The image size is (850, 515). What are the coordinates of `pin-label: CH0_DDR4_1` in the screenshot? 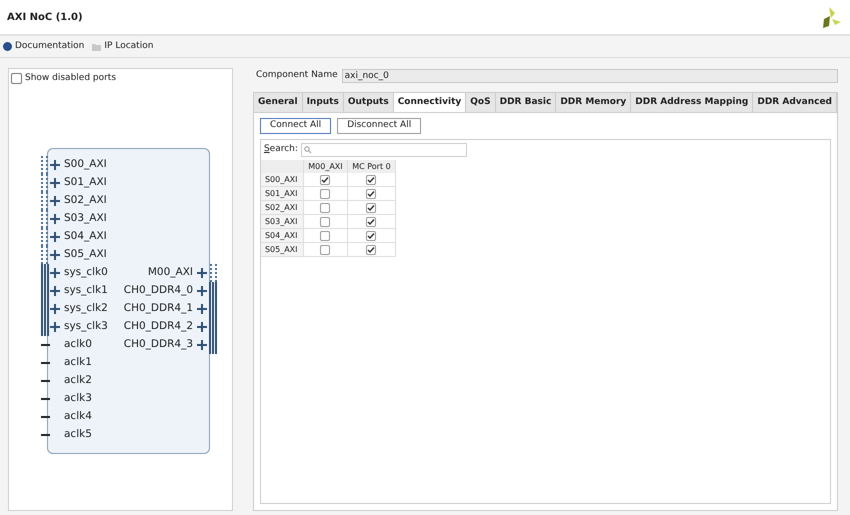 It's located at (158, 308).